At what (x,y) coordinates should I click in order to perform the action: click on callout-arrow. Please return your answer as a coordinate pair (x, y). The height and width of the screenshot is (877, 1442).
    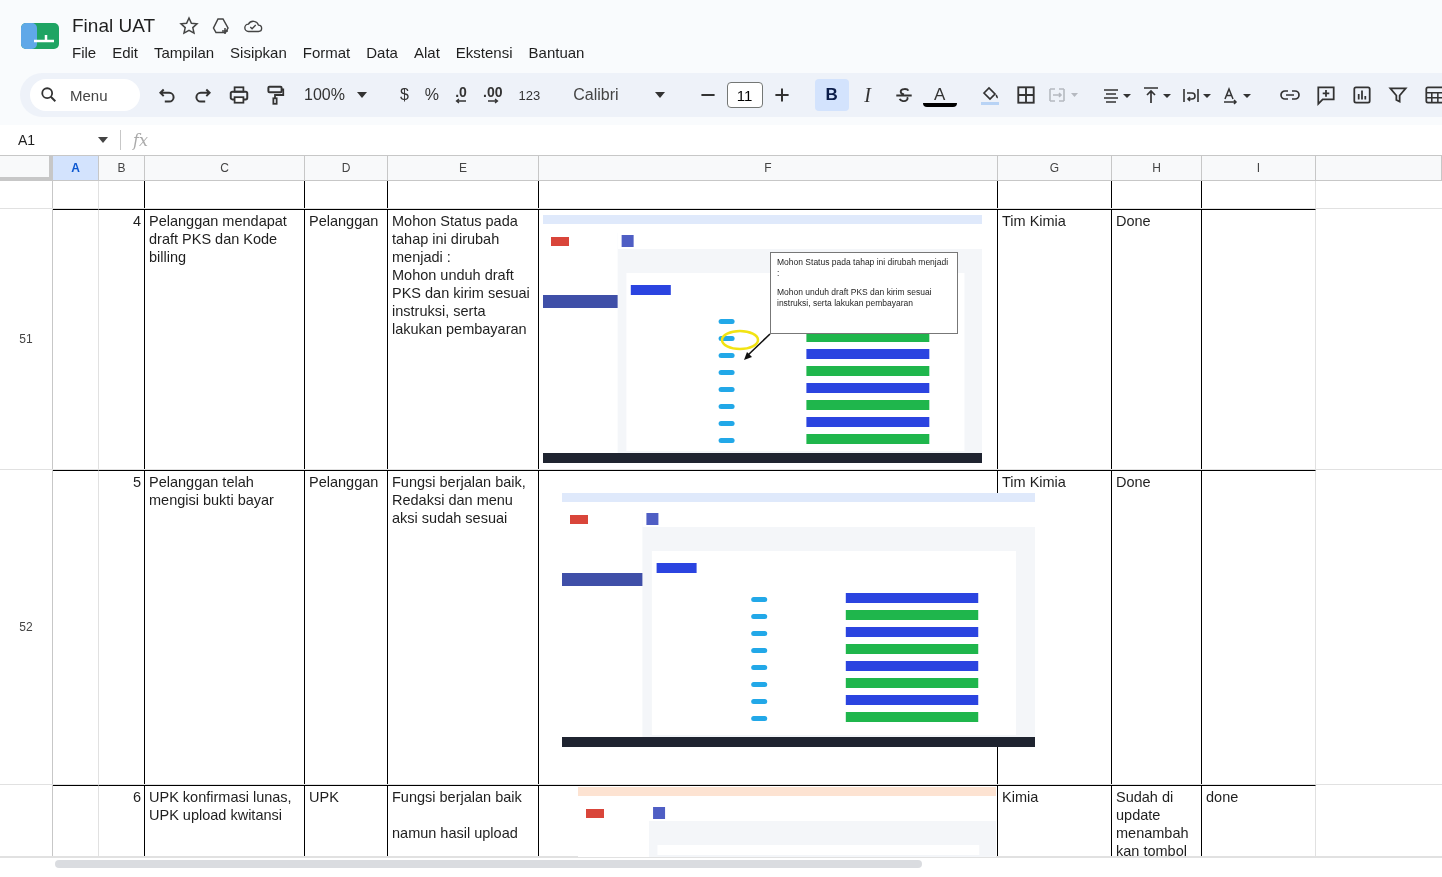
    Looking at the image, I should click on (757, 347).